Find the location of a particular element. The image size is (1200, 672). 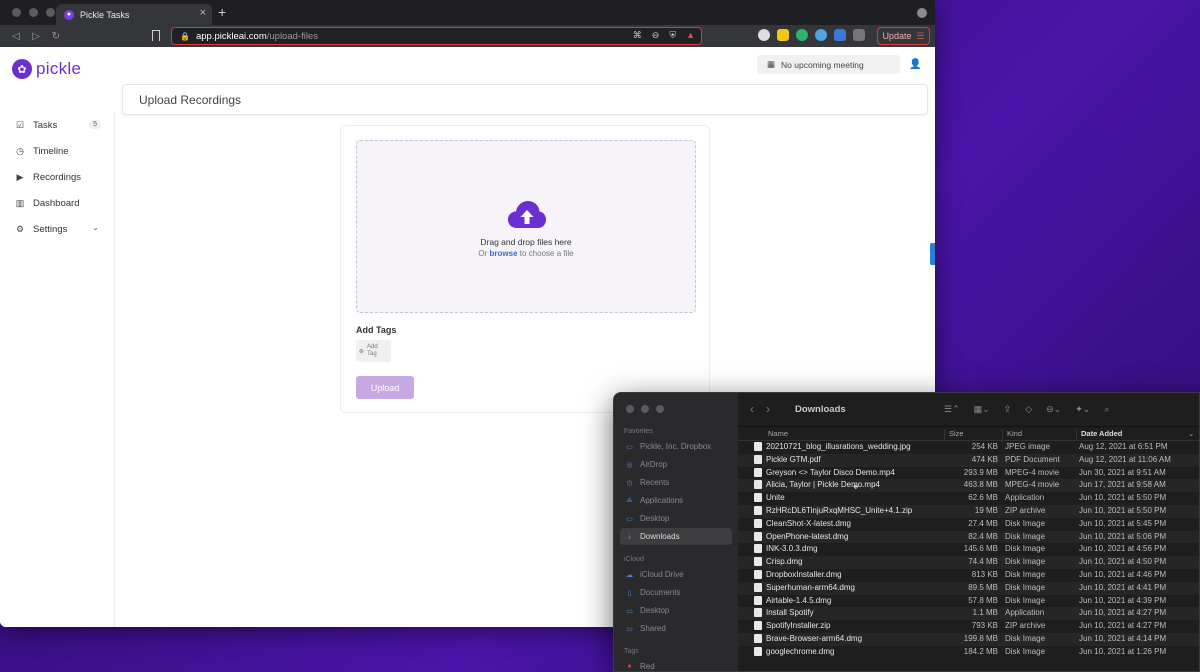

tag-icon: ◇ is located at coordinates (1028, 409).